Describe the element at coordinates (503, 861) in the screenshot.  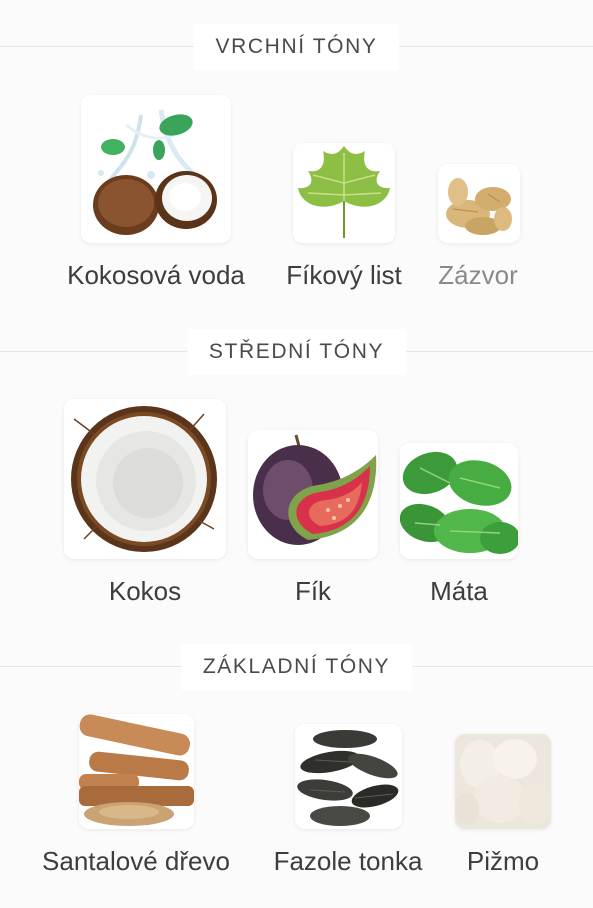
I see `note-label: Pižmo` at that location.